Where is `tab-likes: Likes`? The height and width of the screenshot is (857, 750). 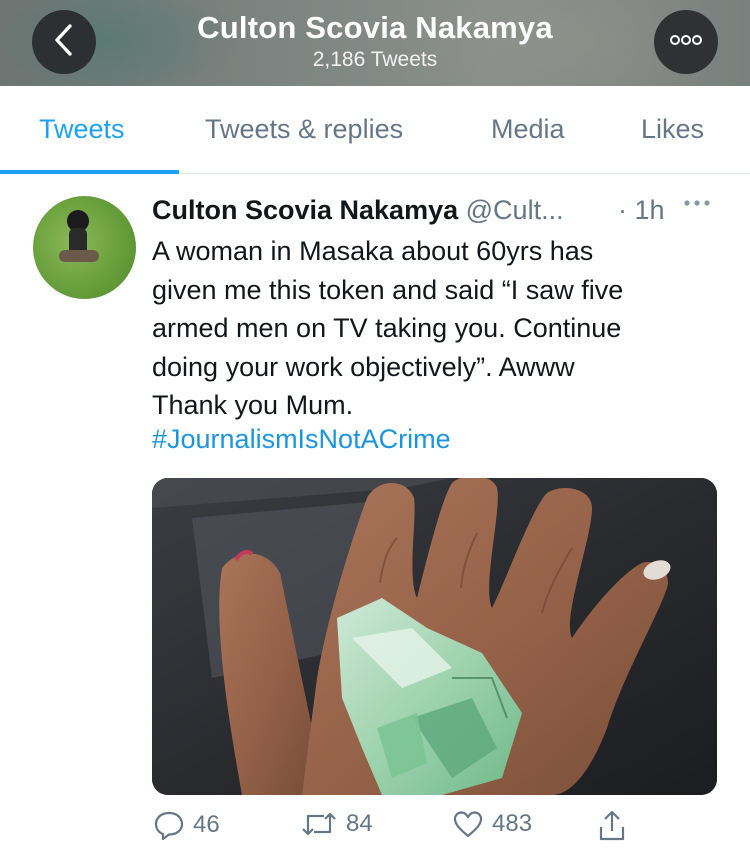
tab-likes: Likes is located at coordinates (672, 129).